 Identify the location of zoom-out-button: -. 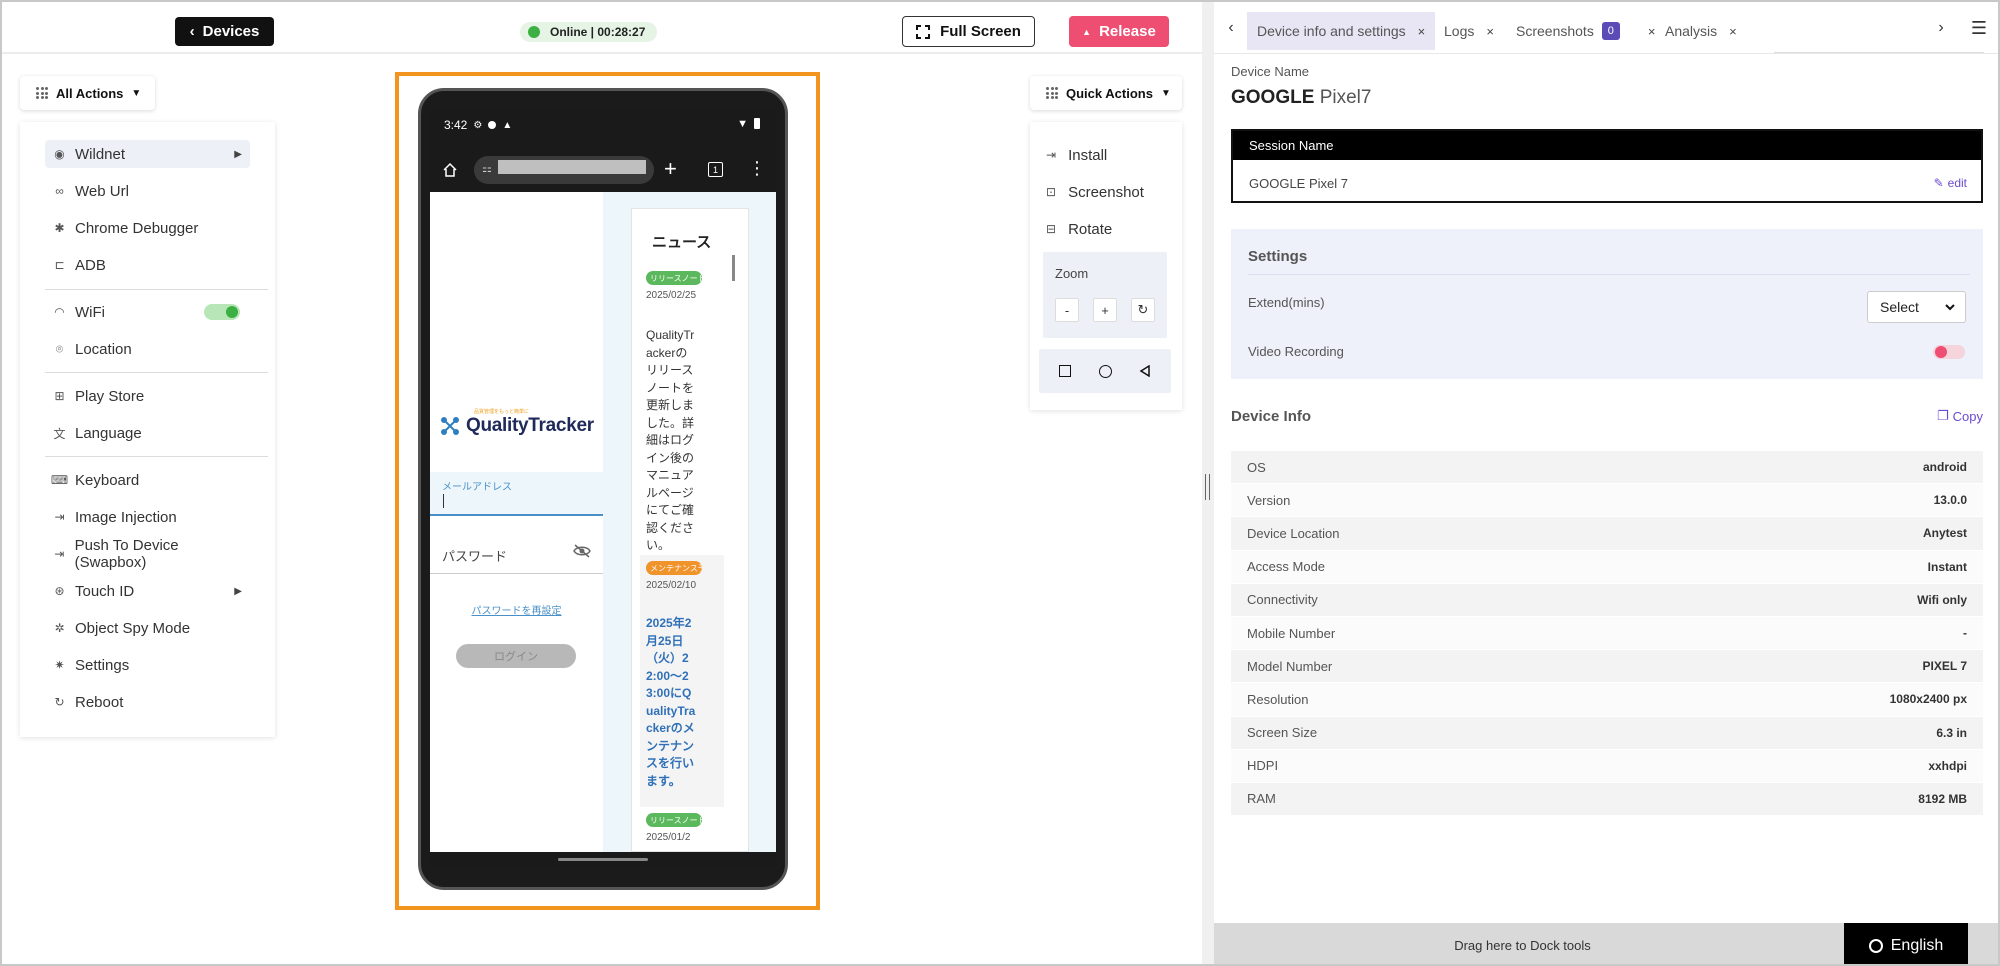
(1067, 310).